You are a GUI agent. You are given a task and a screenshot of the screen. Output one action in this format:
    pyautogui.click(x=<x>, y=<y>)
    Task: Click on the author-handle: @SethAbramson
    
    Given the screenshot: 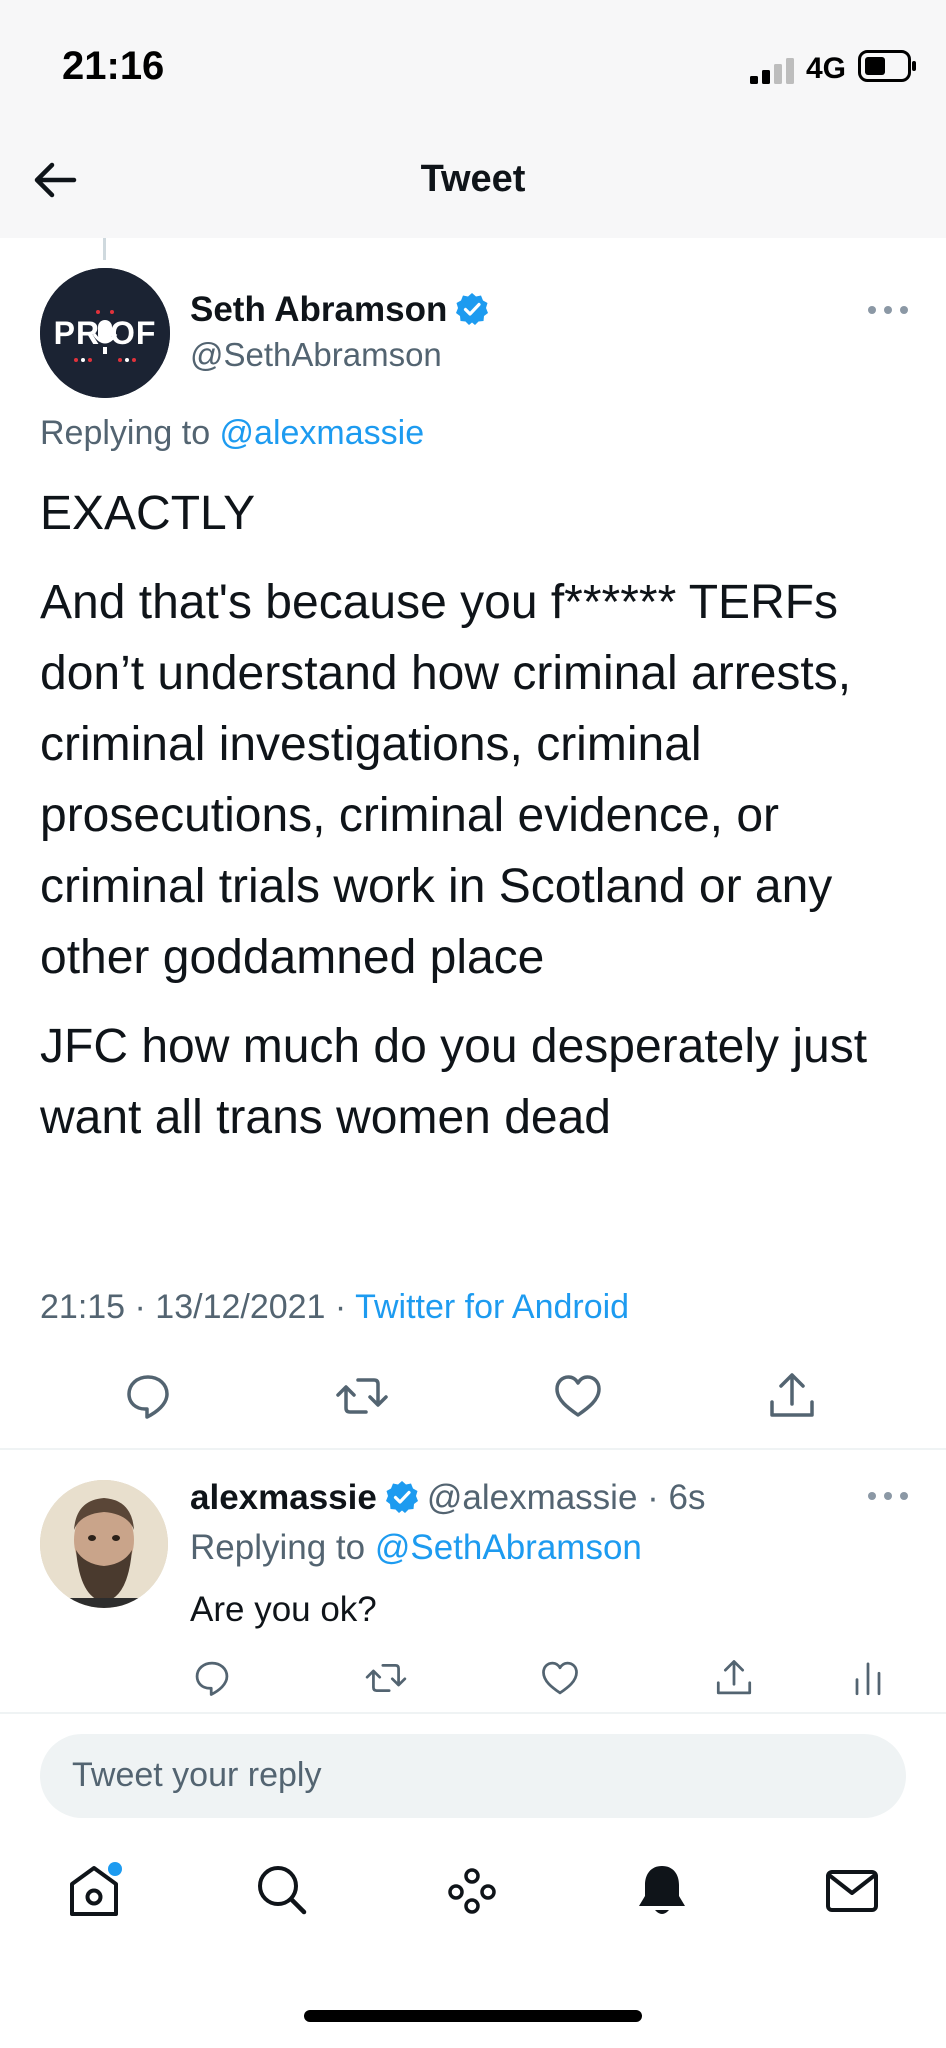 What is the action you would take?
    pyautogui.click(x=316, y=355)
    